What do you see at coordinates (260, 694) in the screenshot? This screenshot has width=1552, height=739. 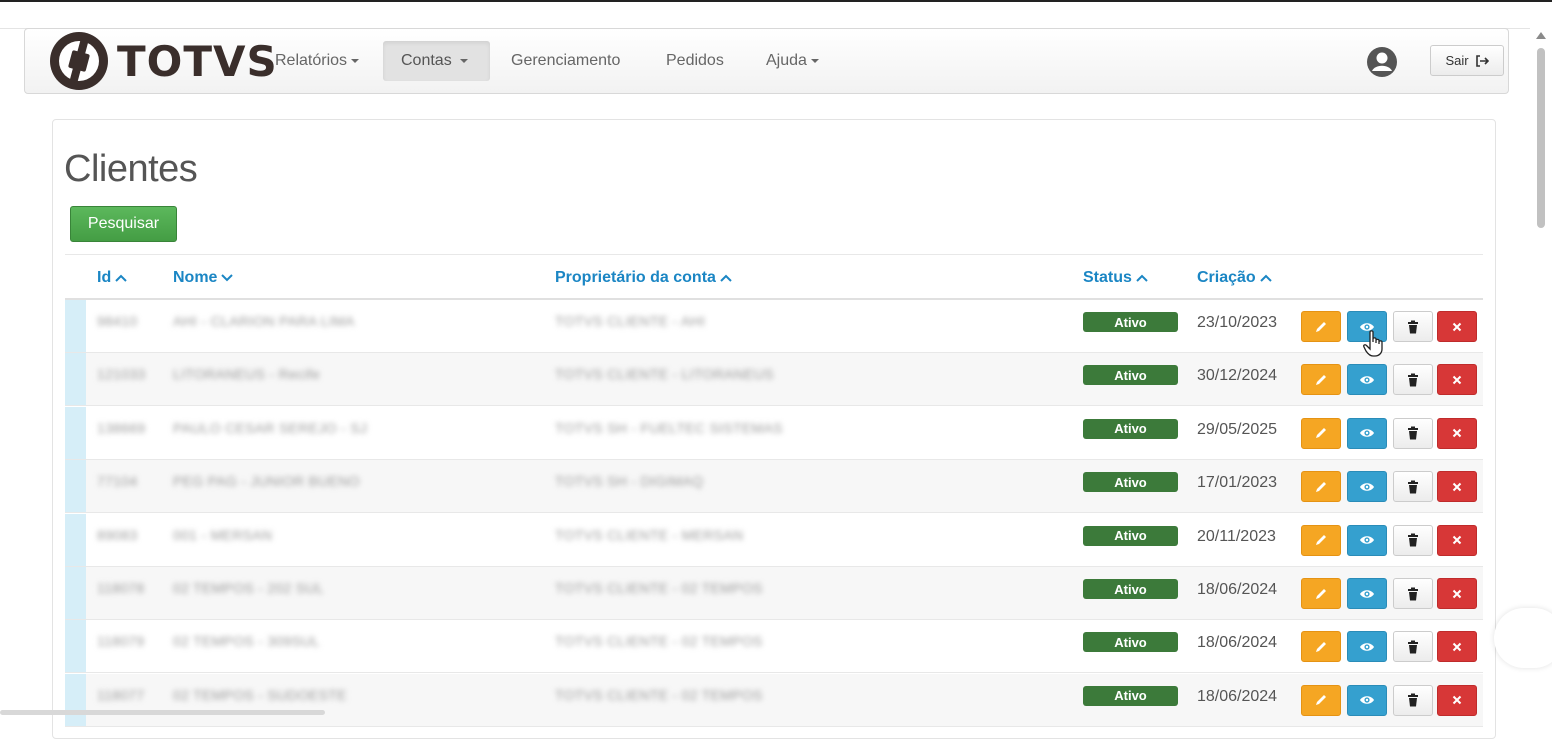 I see `cell-name: 02 TEMPOS - SUDOESTE` at bounding box center [260, 694].